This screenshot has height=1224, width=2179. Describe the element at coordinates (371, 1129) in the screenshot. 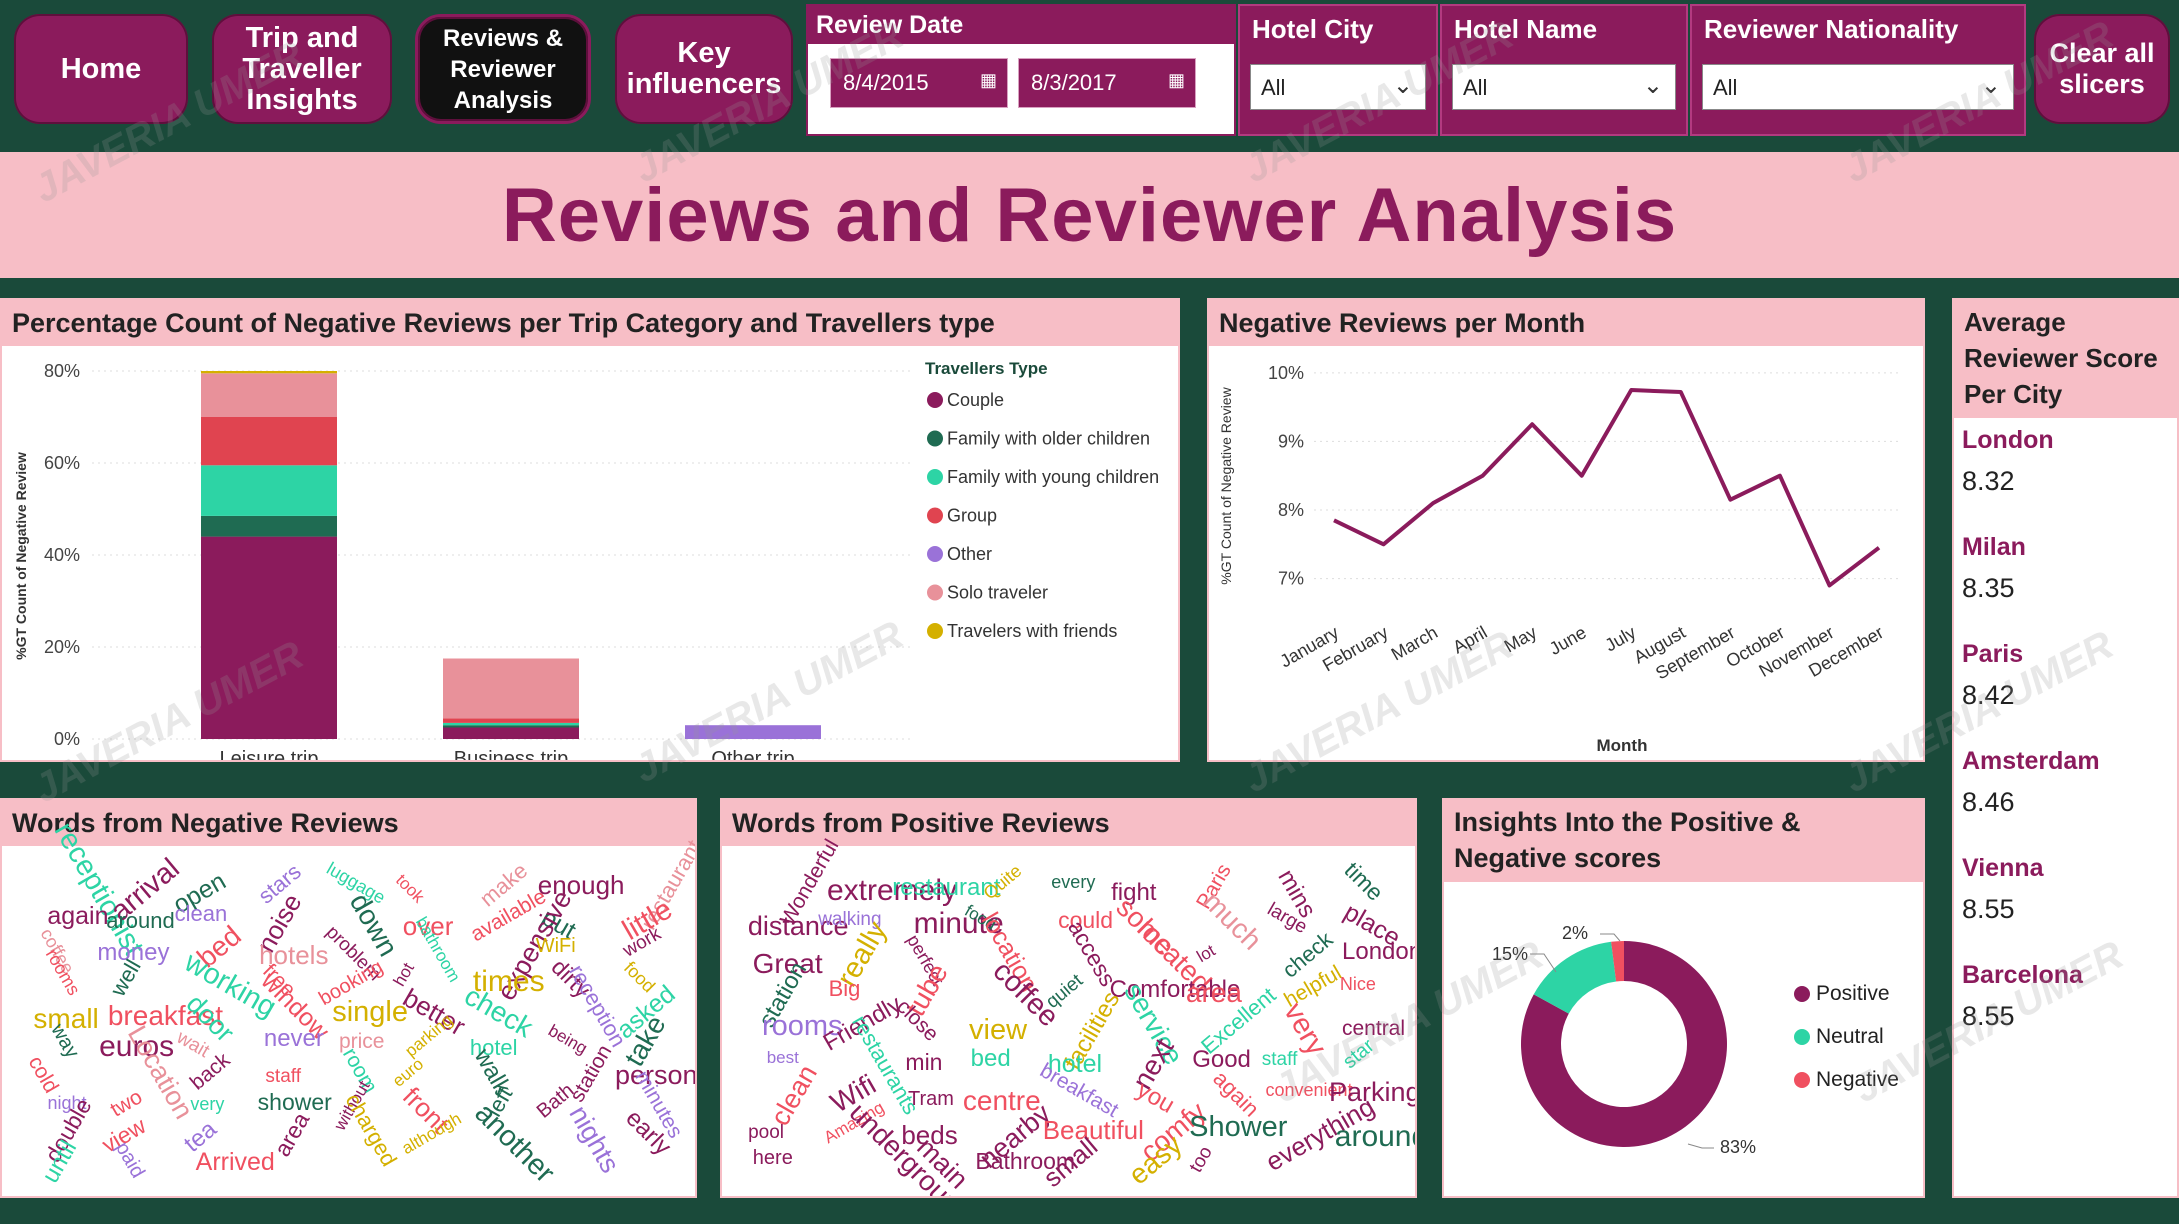

I see `word-cloud-term: charged` at that location.